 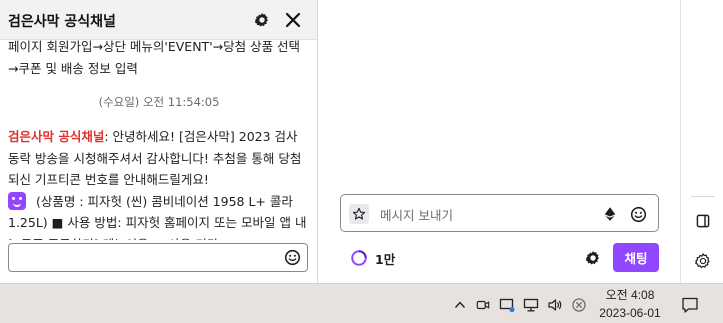 I want to click on tray-overflow-button, so click(x=460, y=305).